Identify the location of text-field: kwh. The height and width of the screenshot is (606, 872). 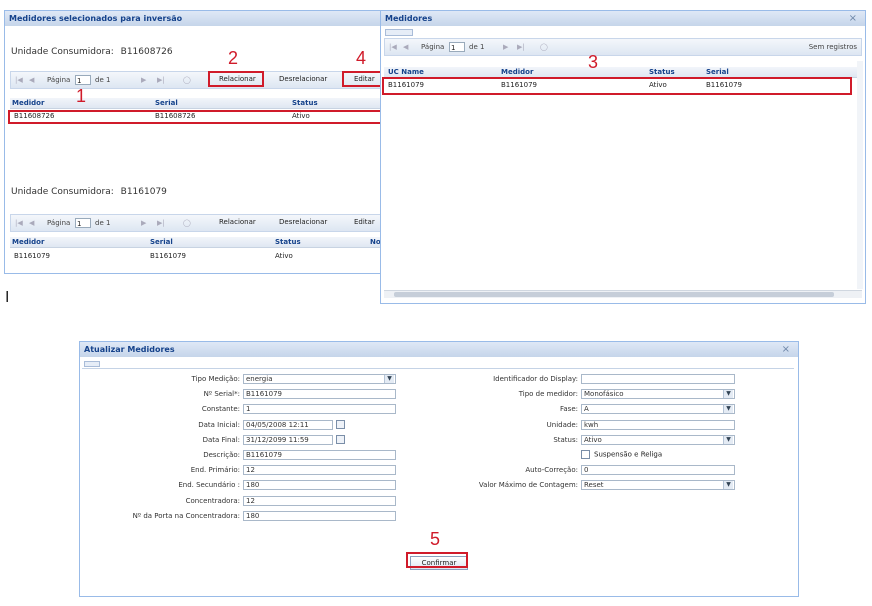
(658, 424).